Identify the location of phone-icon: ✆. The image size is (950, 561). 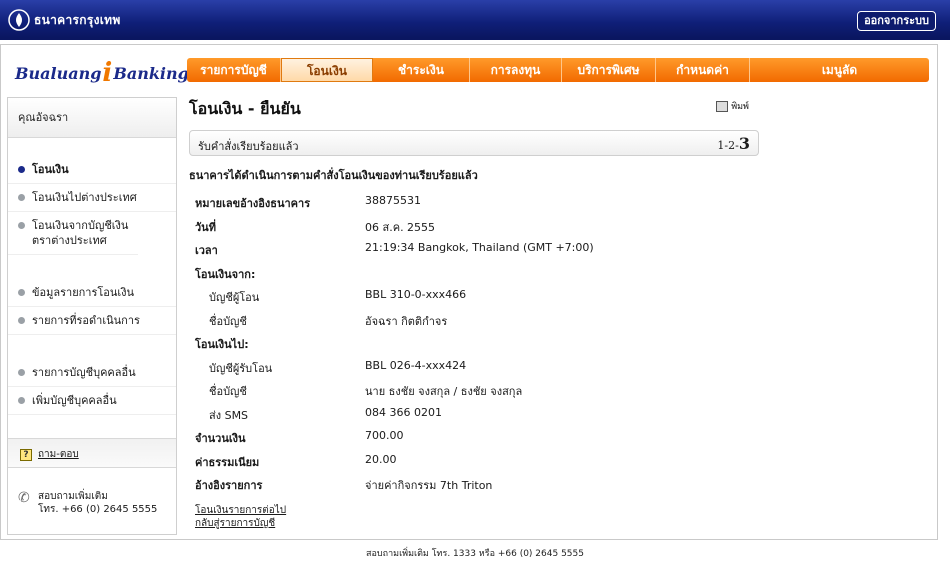
(24, 498).